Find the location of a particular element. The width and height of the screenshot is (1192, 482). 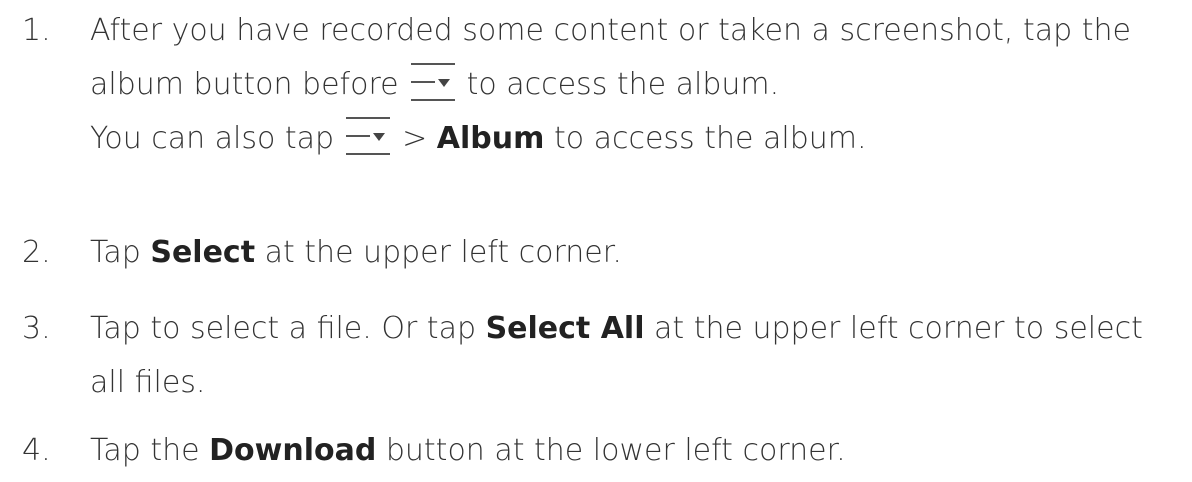

step-number: 1. is located at coordinates (36, 30).